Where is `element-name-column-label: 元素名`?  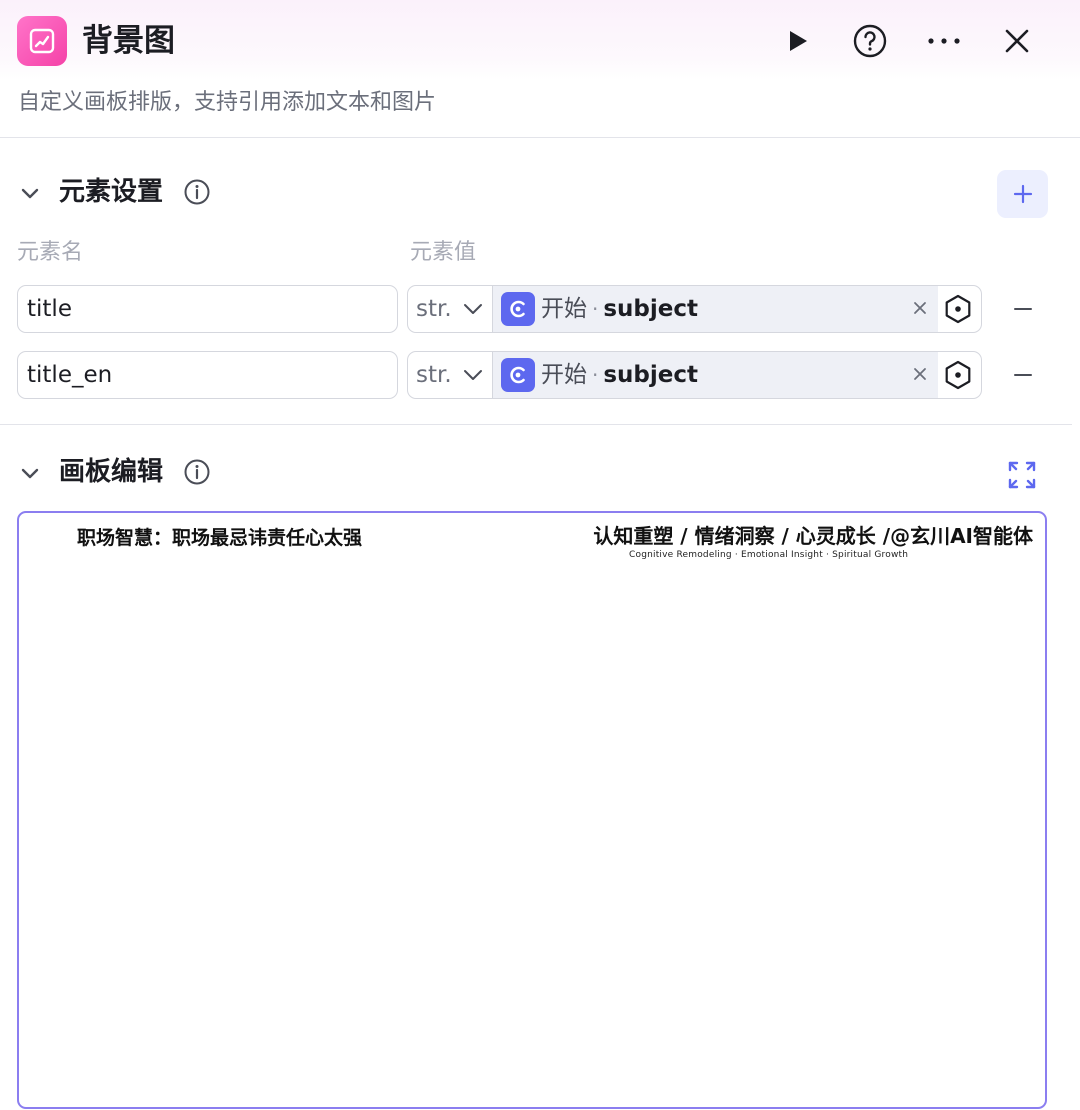
element-name-column-label: 元素名 is located at coordinates (50, 252).